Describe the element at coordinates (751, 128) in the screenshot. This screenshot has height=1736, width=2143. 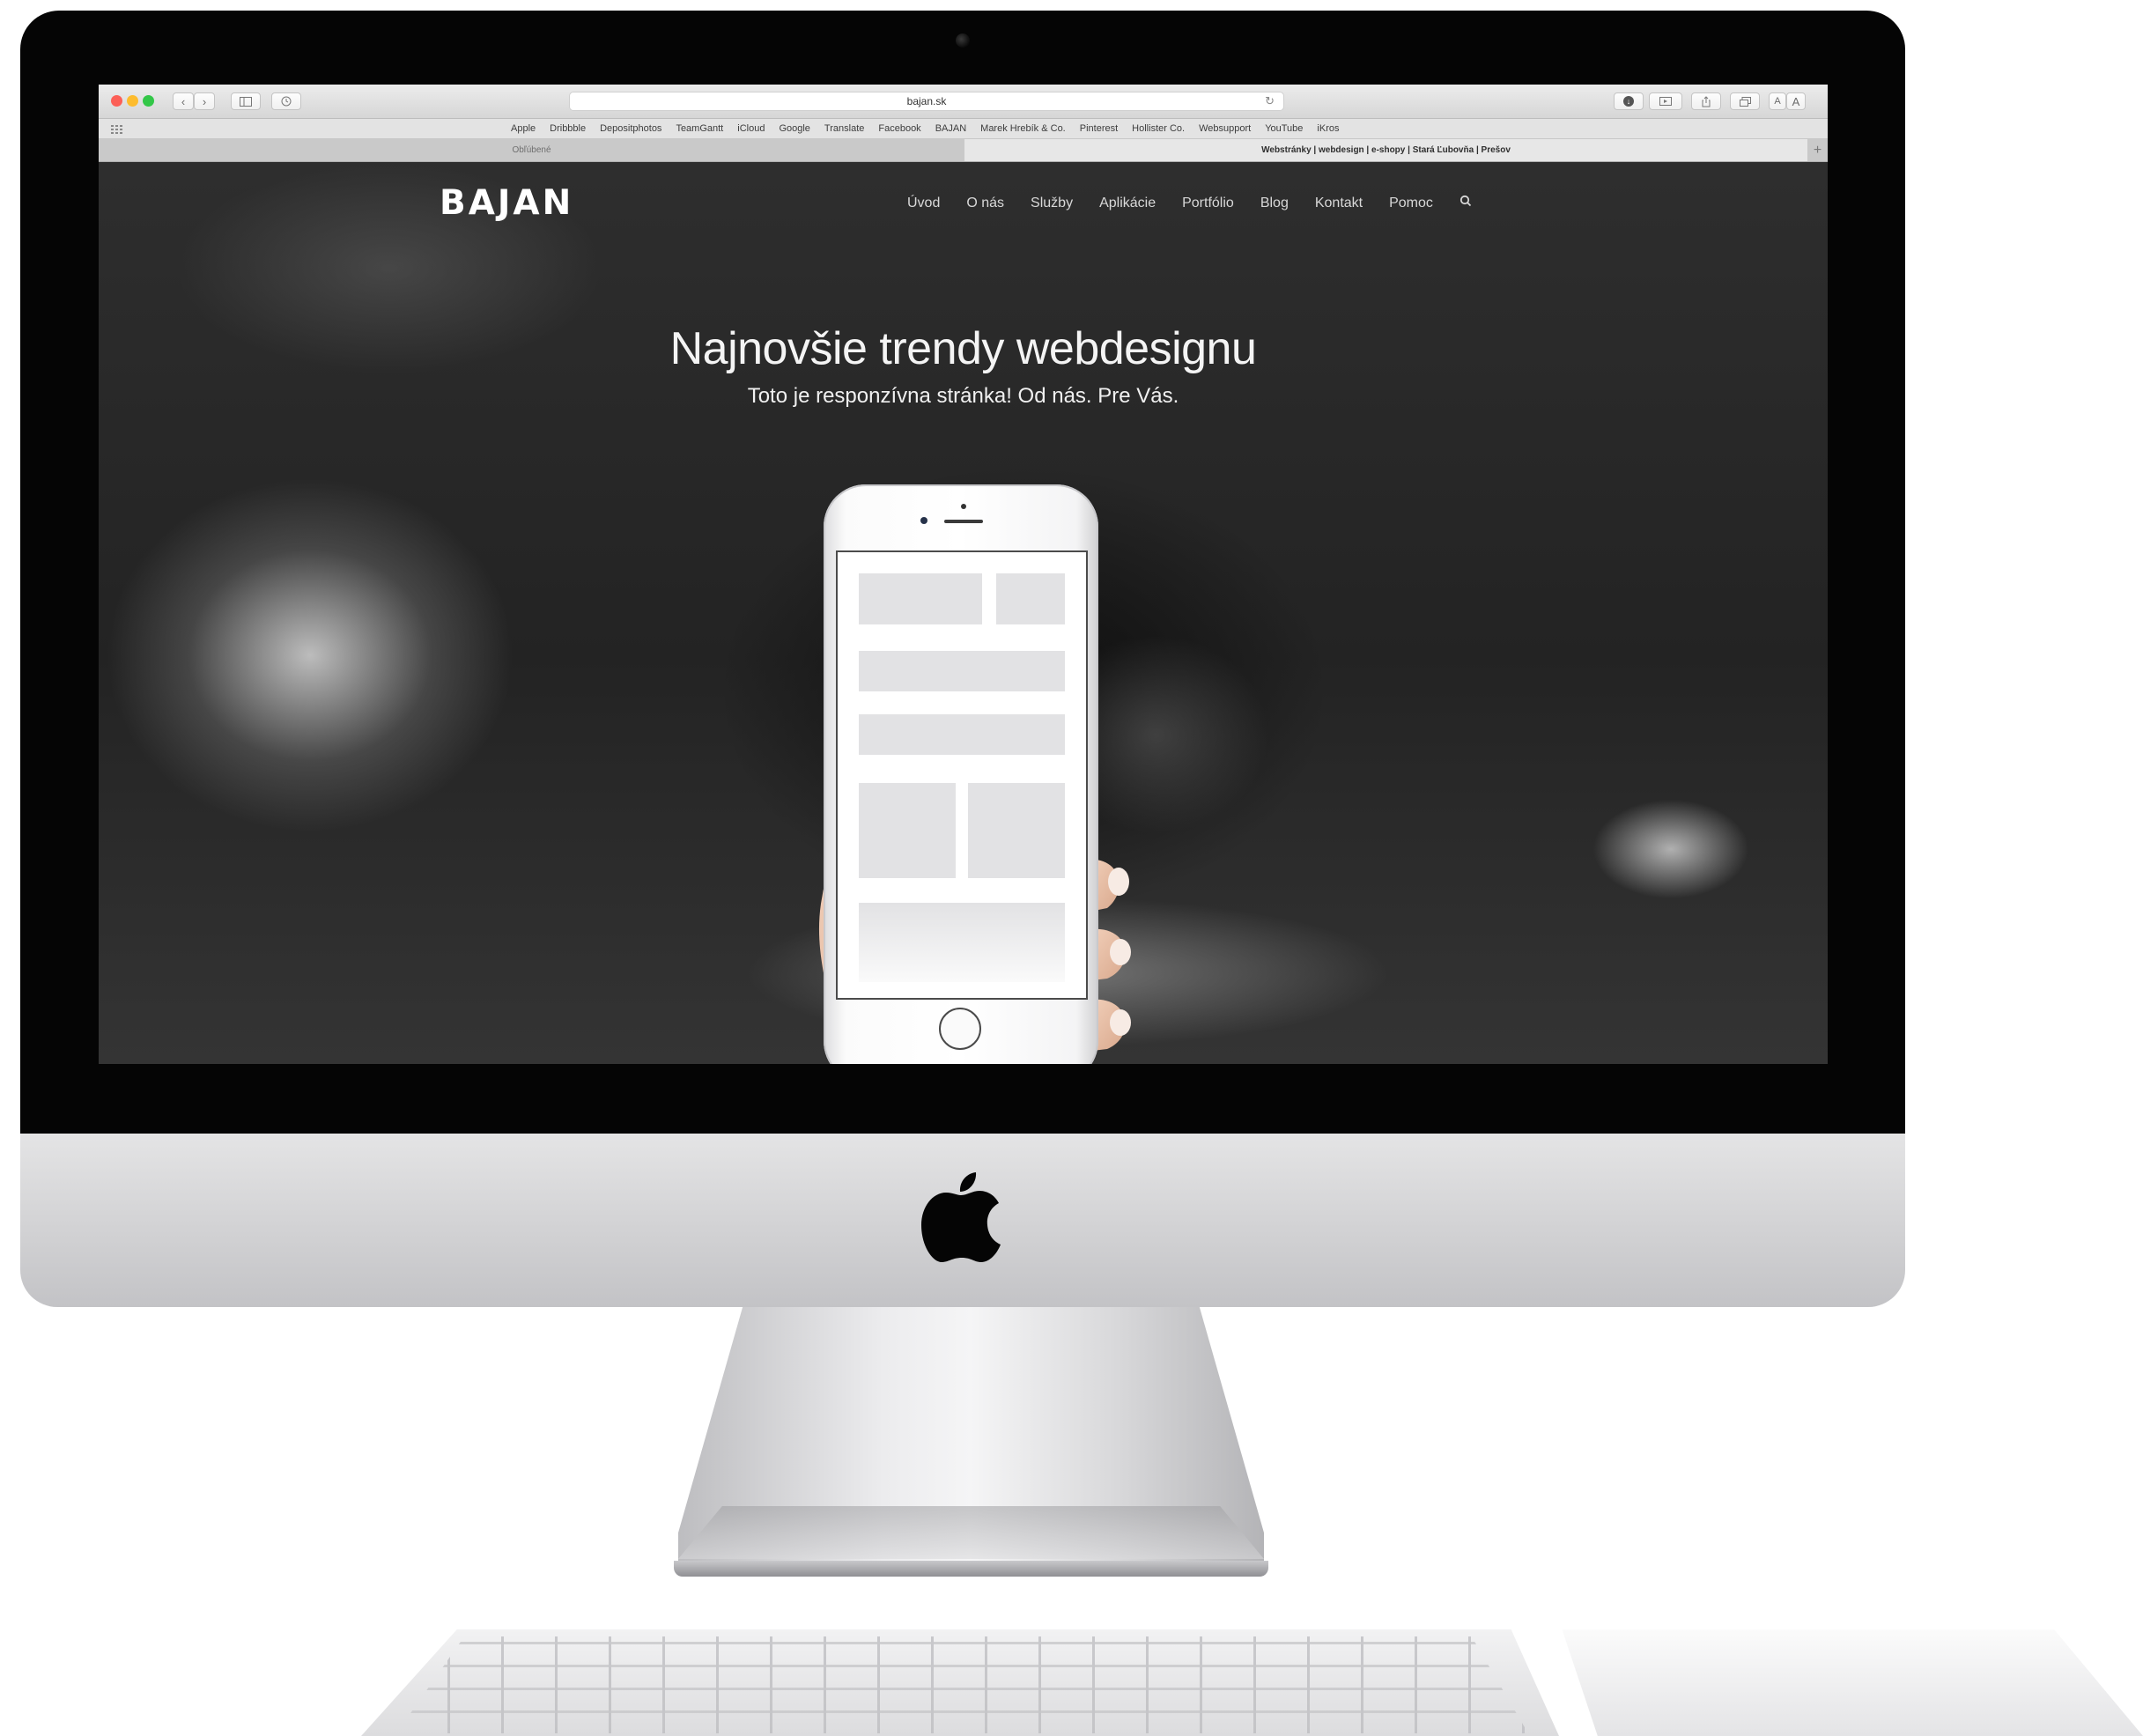
I see `bookmark-item: iCloud` at that location.